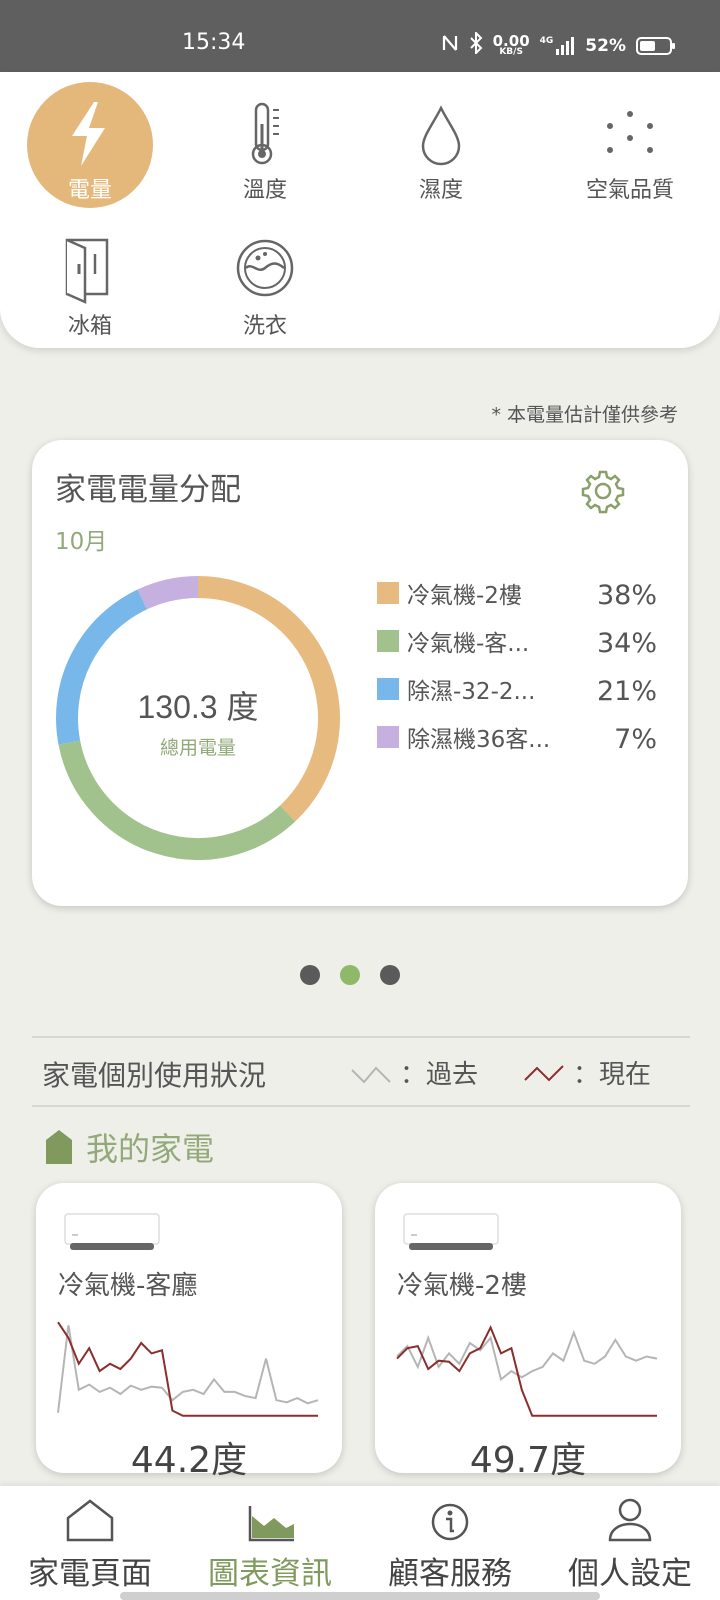 Image resolution: width=720 pixels, height=1600 pixels. I want to click on total-label: 總用電量, so click(198, 748).